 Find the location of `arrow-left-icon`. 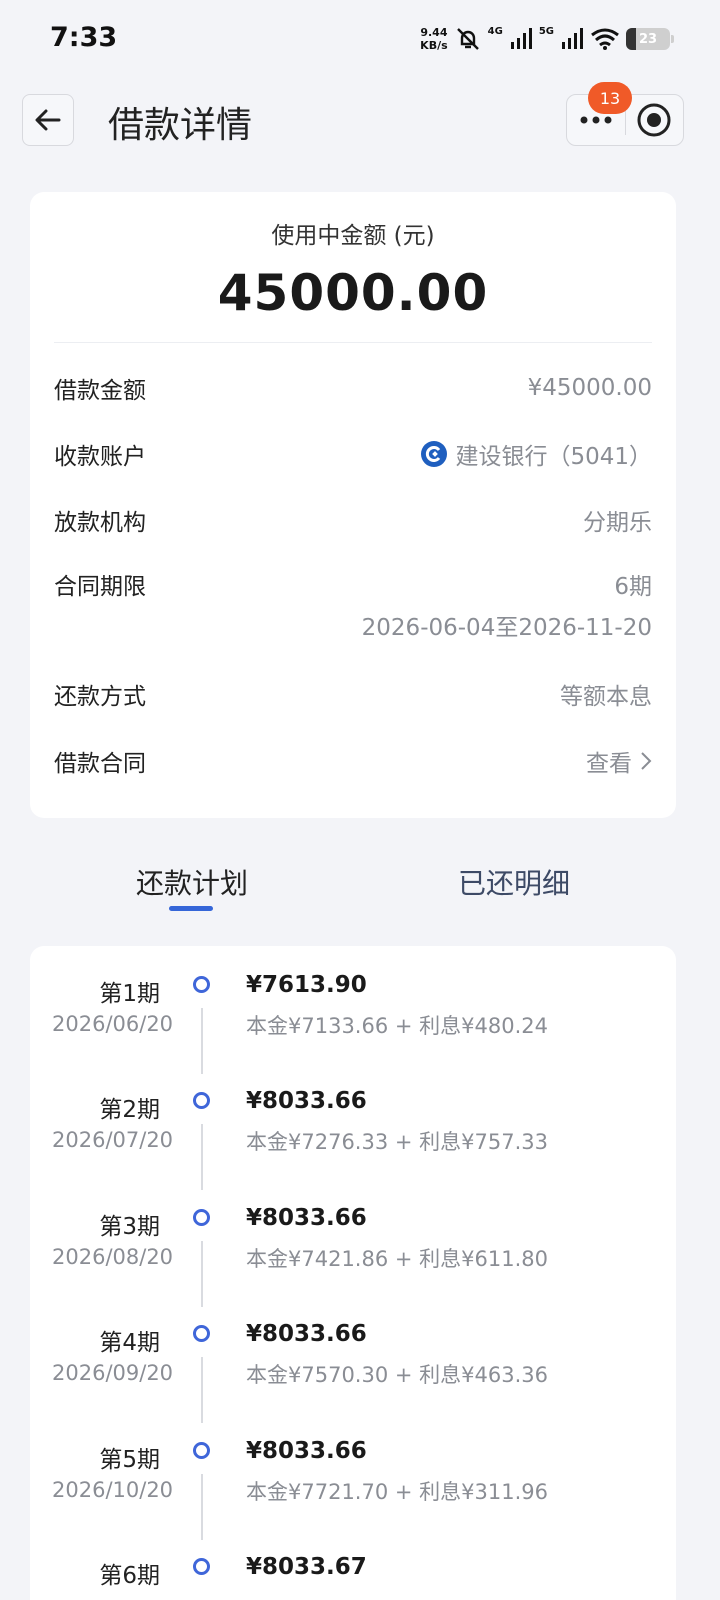

arrow-left-icon is located at coordinates (48, 120).